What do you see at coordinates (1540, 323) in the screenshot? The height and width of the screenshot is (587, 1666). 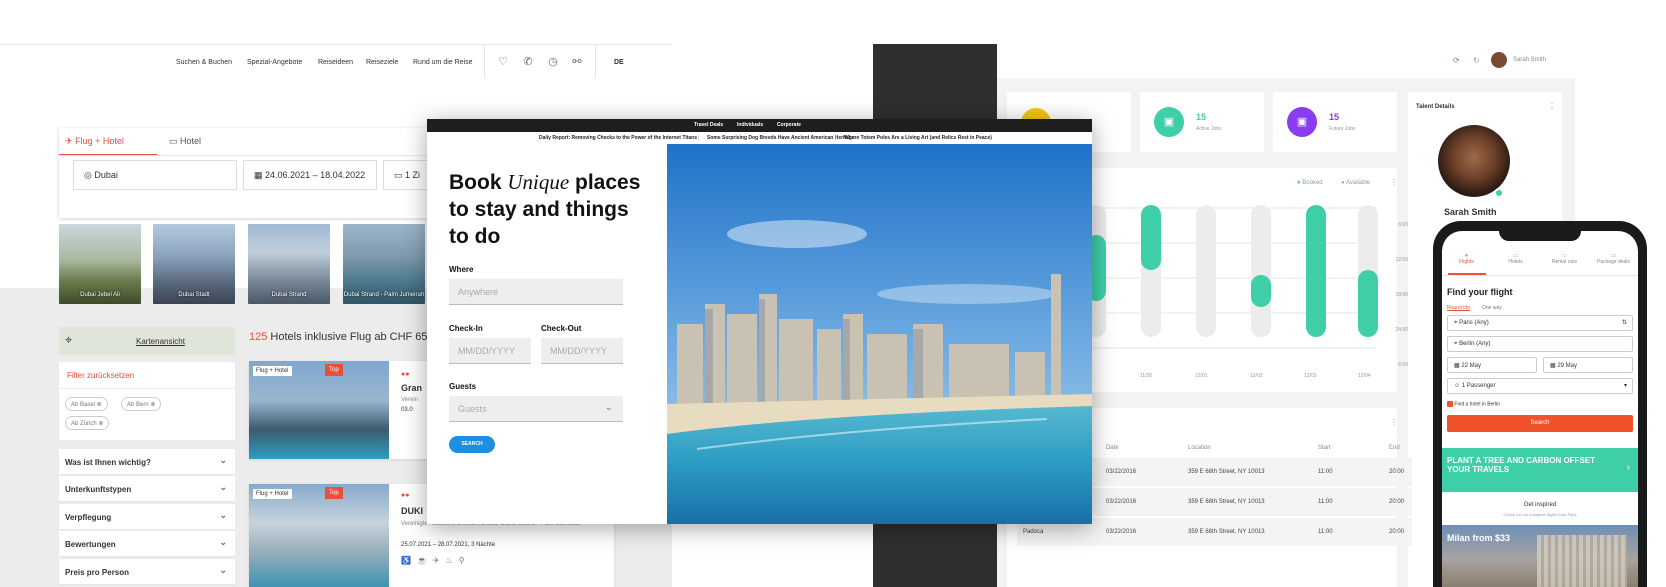 I see `from-field: ⌖ Paris (Any) ⇅` at bounding box center [1540, 323].